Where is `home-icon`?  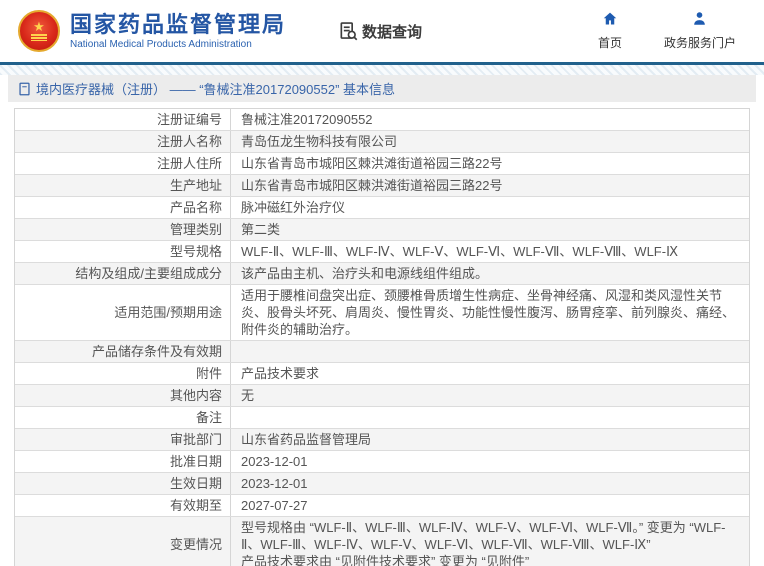
home-icon is located at coordinates (610, 21).